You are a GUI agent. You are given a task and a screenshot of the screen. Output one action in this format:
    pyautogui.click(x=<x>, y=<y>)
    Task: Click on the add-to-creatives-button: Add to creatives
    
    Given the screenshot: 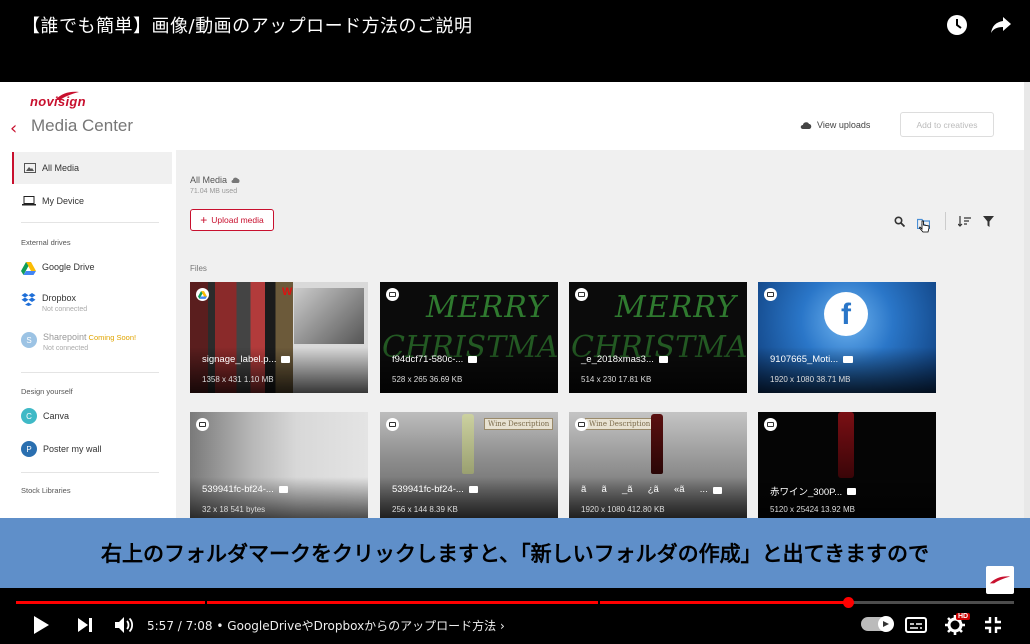 What is the action you would take?
    pyautogui.click(x=947, y=124)
    